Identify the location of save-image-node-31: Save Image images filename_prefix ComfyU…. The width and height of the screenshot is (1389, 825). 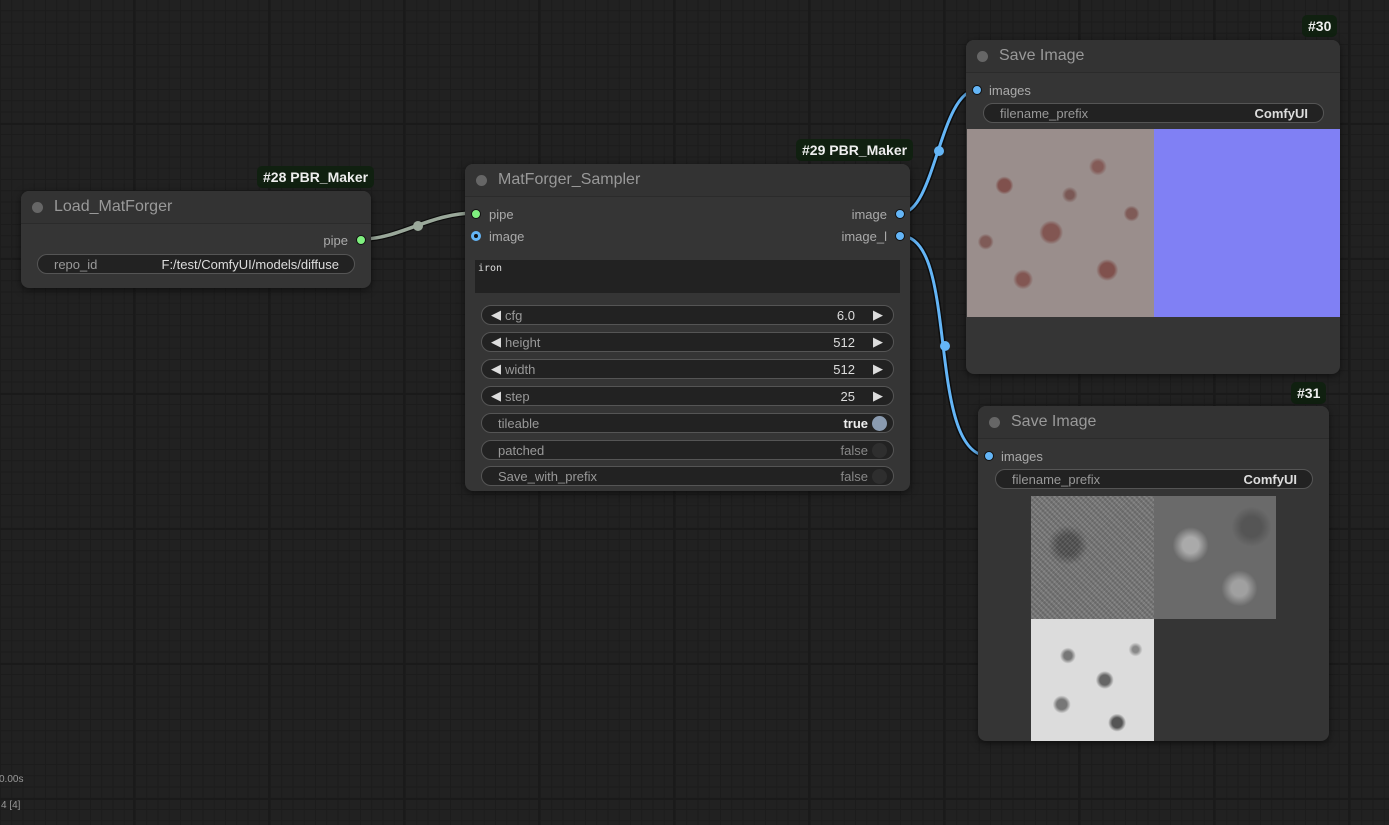
(1153, 573).